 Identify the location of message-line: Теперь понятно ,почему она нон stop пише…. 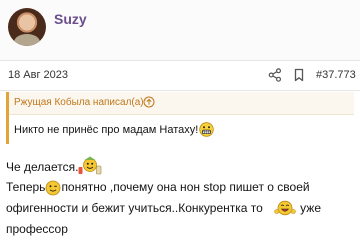
(181, 187).